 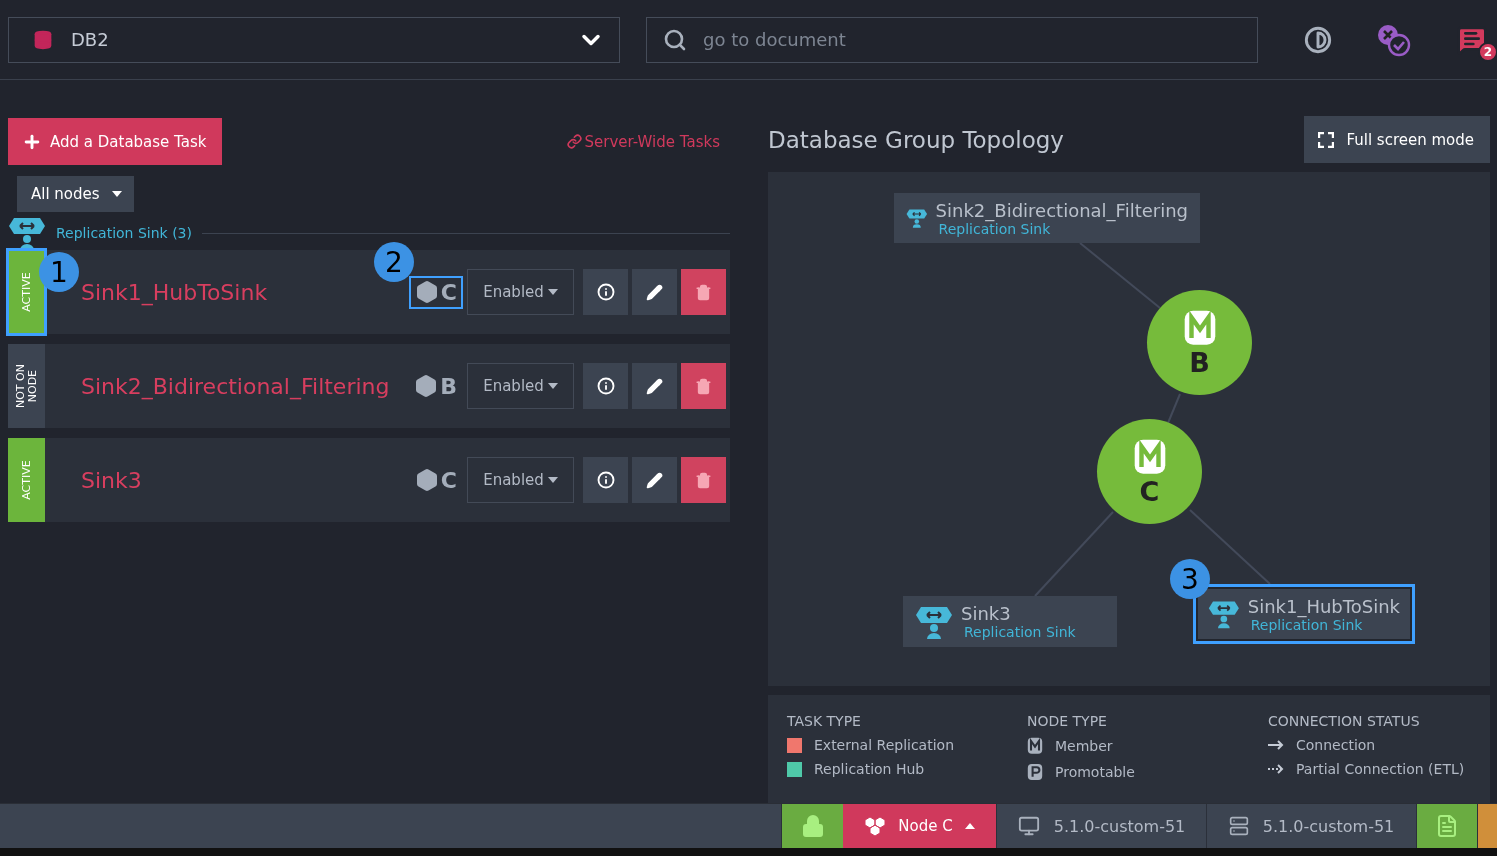 What do you see at coordinates (916, 139) in the screenshot?
I see `topology-title: Database Group Topology` at bounding box center [916, 139].